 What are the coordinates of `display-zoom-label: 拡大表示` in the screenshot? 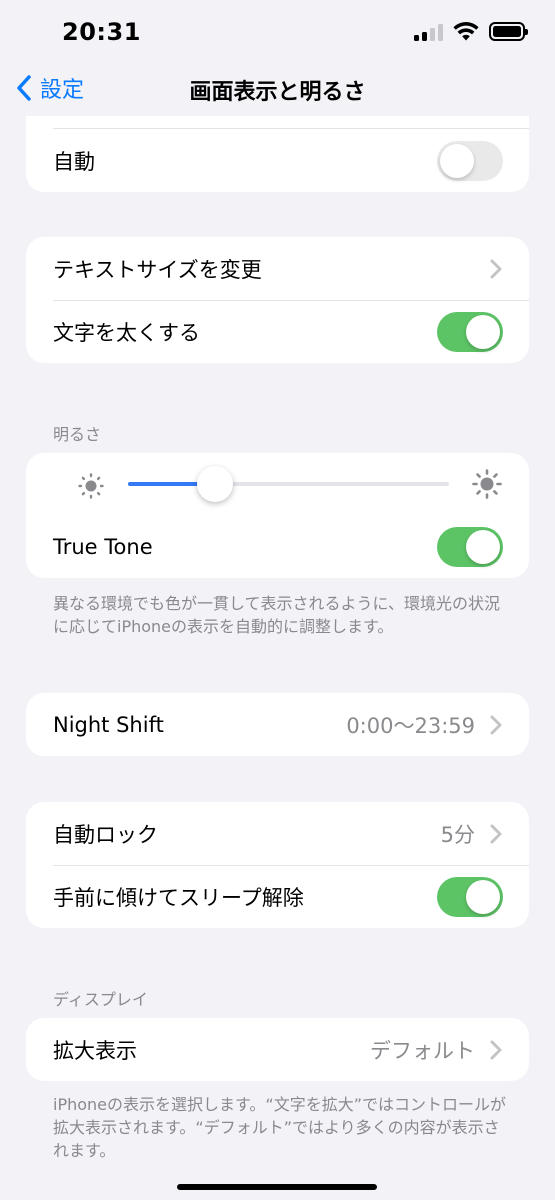 It's located at (95, 1050).